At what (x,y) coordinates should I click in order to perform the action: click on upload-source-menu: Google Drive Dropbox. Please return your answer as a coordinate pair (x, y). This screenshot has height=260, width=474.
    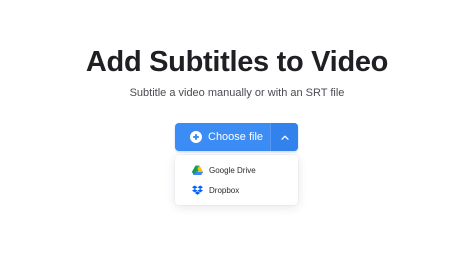
    Looking at the image, I should click on (236, 180).